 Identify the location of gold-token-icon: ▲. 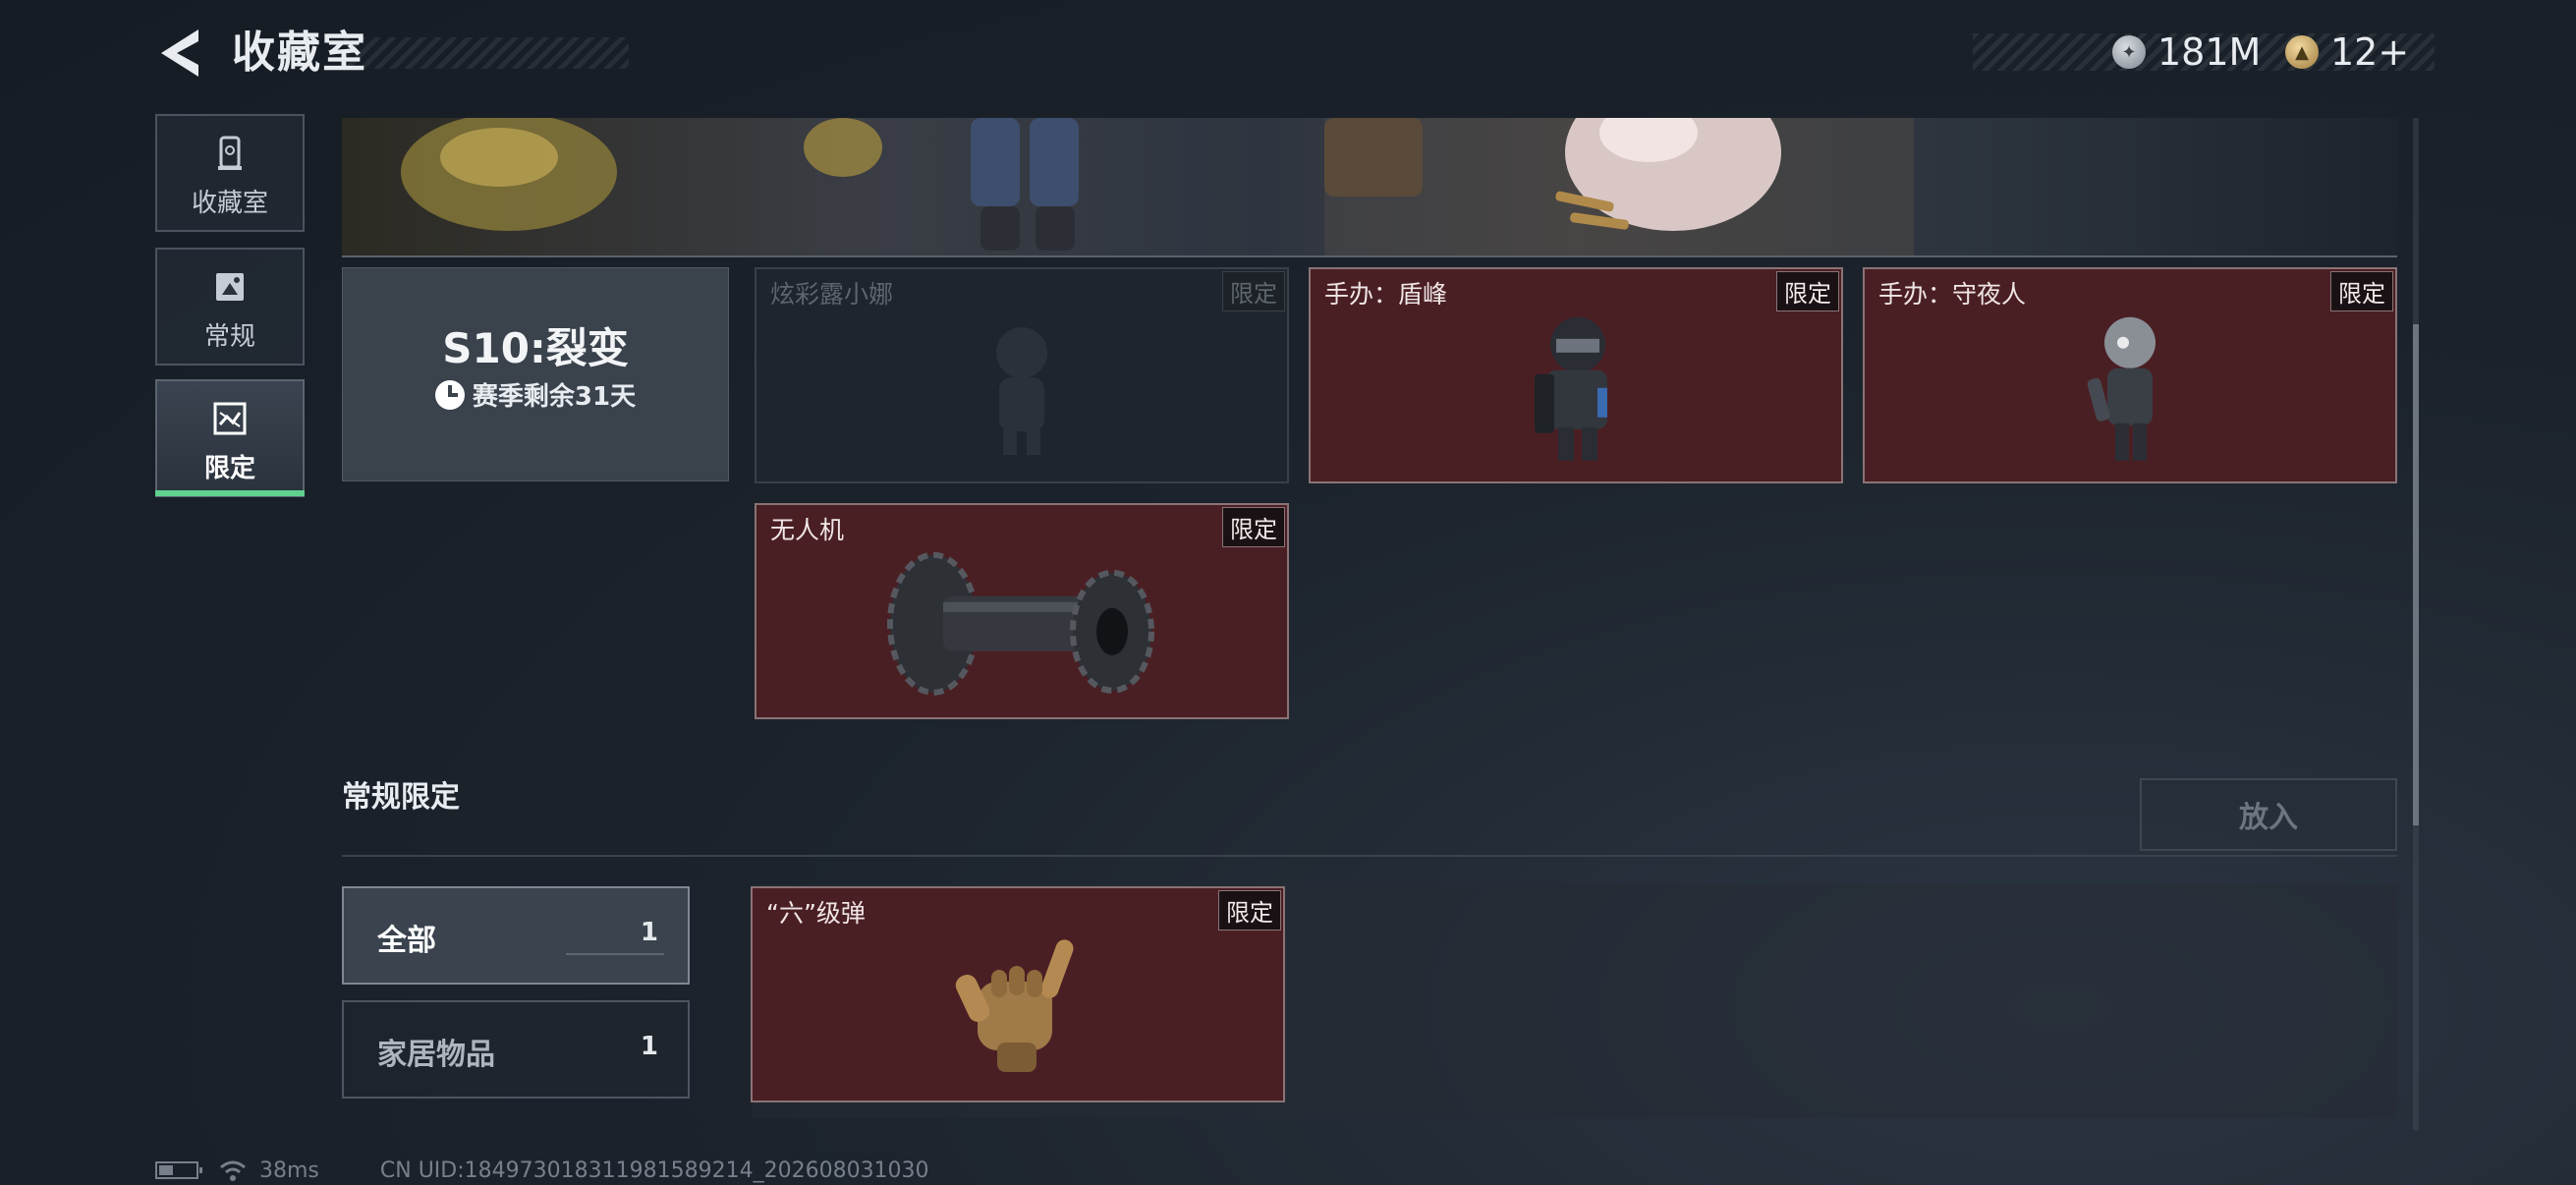
(2302, 52).